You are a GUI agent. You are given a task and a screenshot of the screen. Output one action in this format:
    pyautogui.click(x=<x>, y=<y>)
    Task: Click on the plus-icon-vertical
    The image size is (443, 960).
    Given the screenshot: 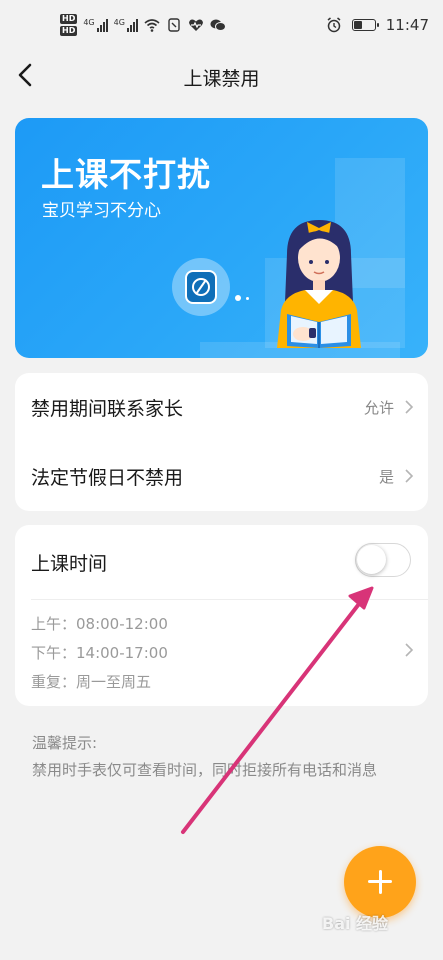 What is the action you would take?
    pyautogui.click(x=380, y=882)
    